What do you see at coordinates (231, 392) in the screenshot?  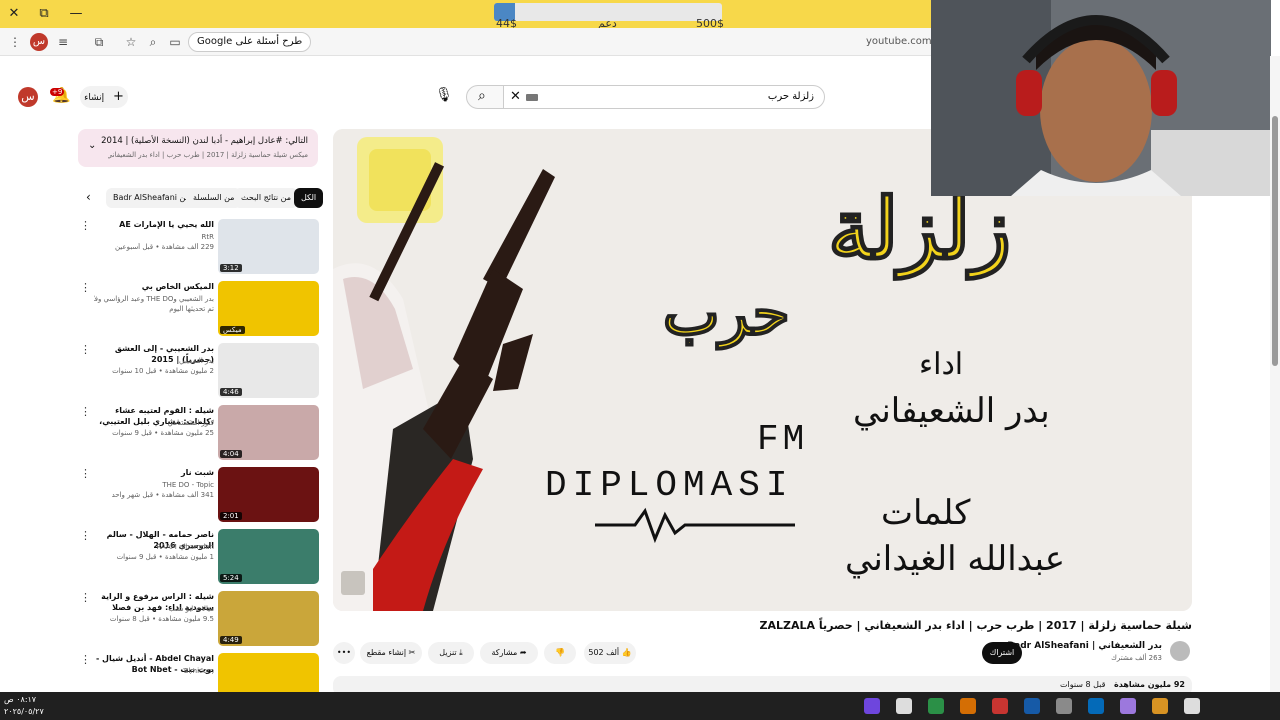 I see `duration-badge: 4:46` at bounding box center [231, 392].